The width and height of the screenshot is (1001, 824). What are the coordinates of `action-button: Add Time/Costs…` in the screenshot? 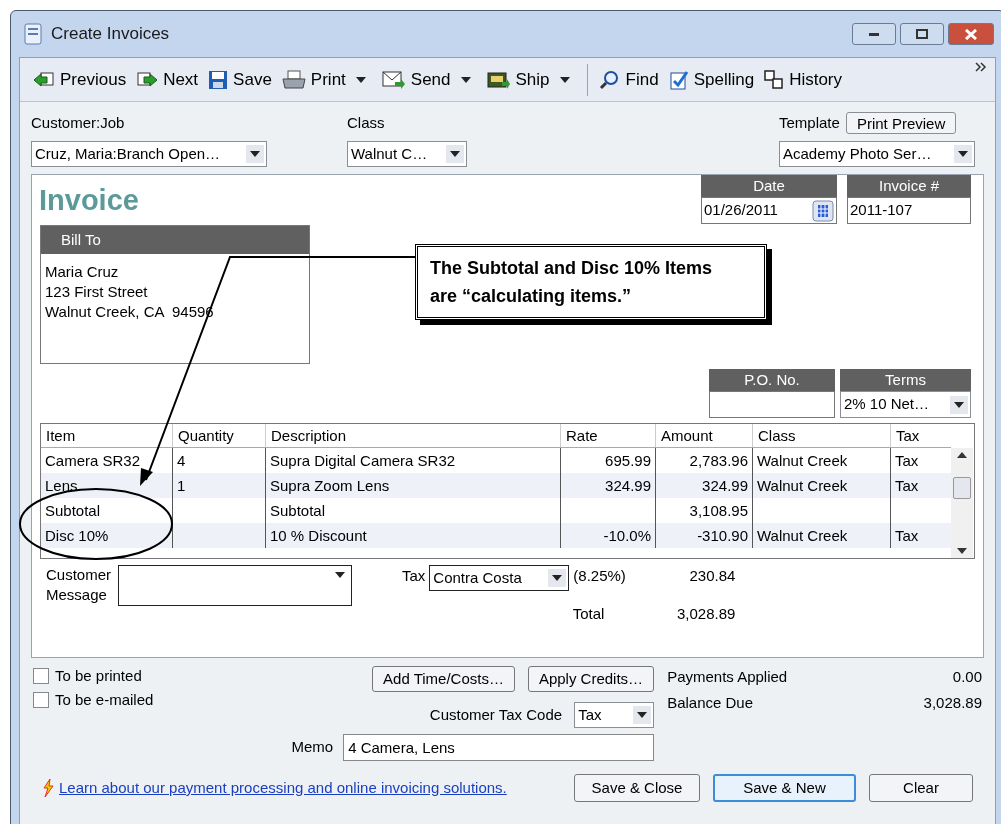 It's located at (443, 679).